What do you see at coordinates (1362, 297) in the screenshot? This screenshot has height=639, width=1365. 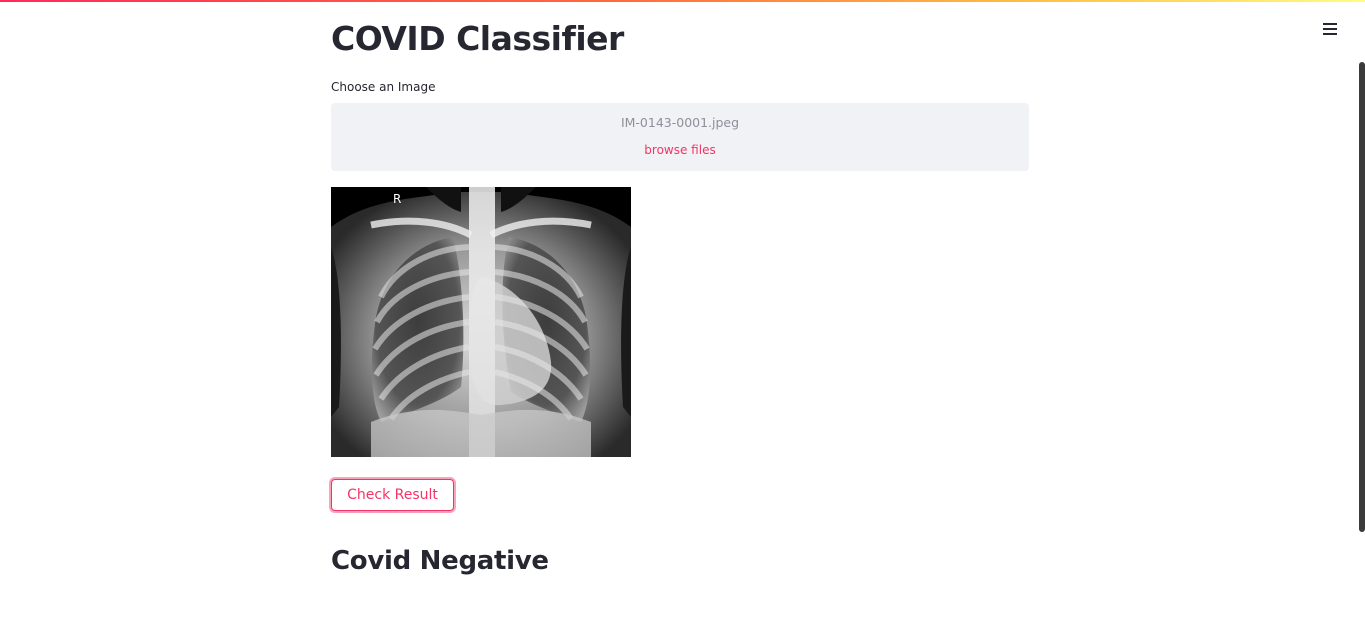 I see `page-scrollbar` at bounding box center [1362, 297].